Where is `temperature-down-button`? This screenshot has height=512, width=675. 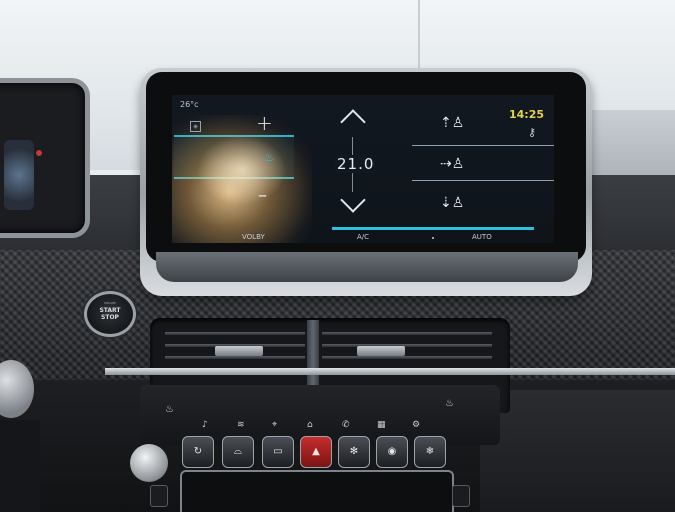 temperature-down-button is located at coordinates (353, 200).